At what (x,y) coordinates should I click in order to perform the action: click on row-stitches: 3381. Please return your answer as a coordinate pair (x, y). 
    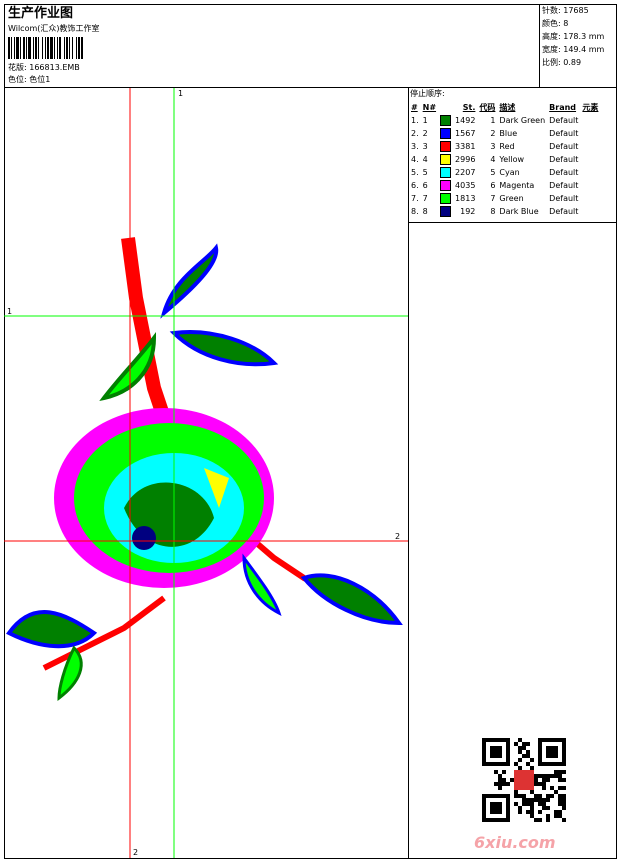
    Looking at the image, I should click on (465, 146).